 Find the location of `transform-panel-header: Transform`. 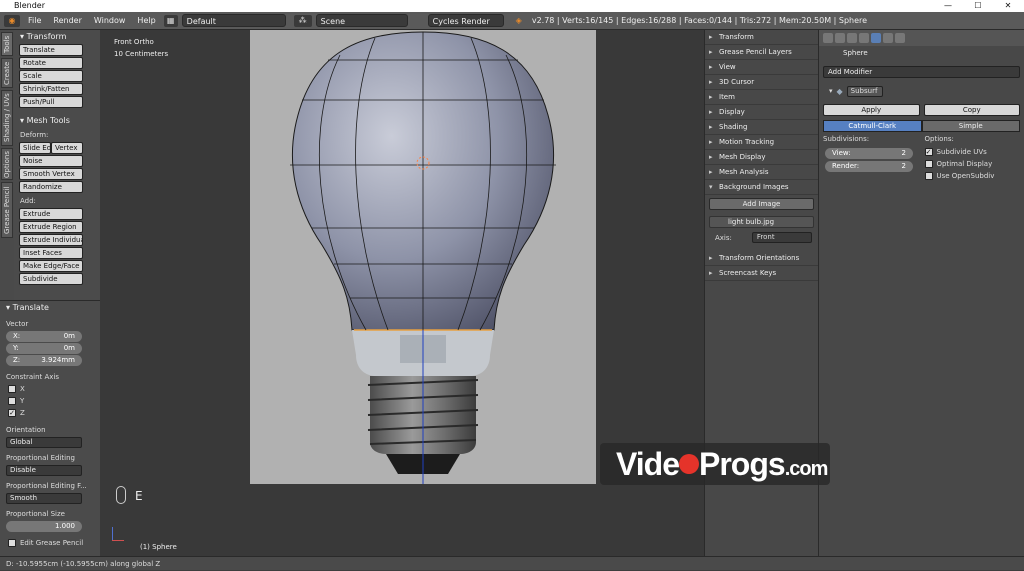

transform-panel-header: Transform is located at coordinates (57, 36).